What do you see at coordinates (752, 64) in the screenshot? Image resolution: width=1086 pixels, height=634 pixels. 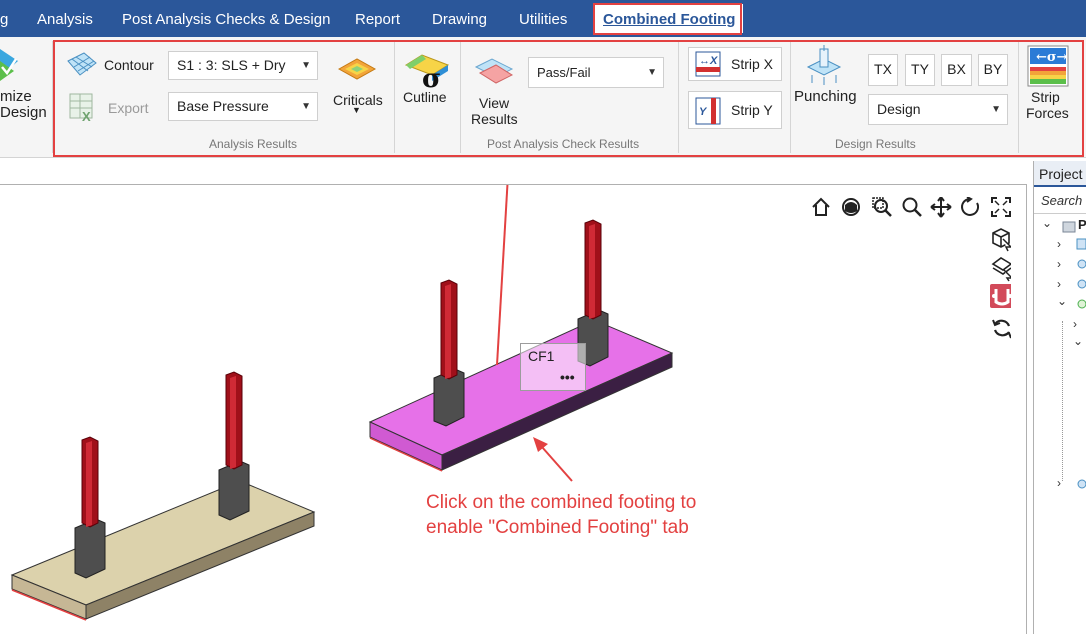 I see `strip-x-label: Strip X` at bounding box center [752, 64].